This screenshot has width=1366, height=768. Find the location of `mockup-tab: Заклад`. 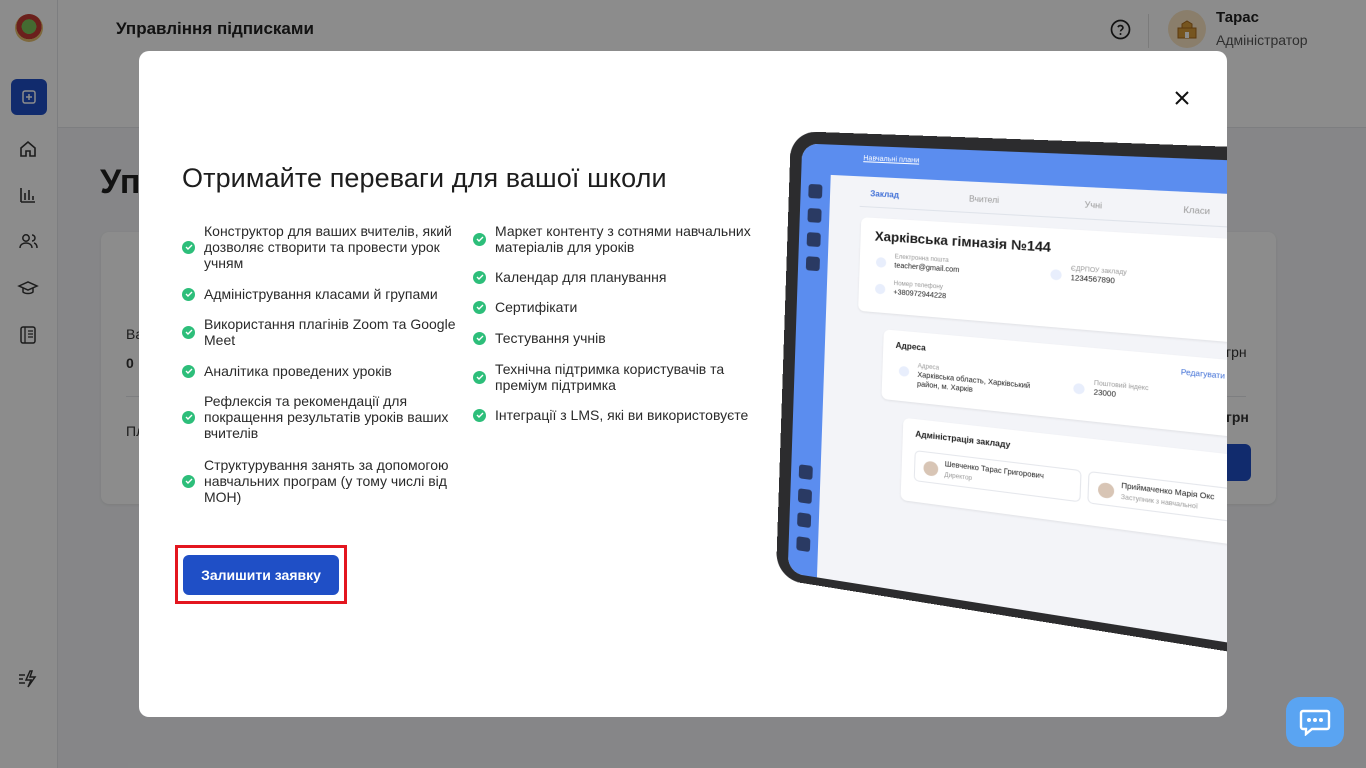

mockup-tab: Заклад is located at coordinates (885, 194).